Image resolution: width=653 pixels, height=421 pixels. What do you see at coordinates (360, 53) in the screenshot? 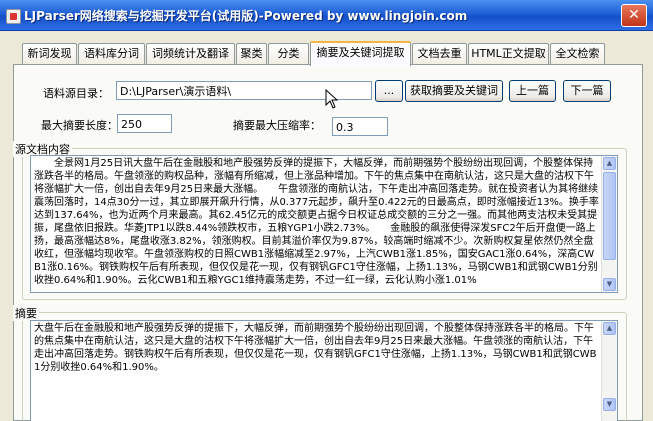
I see `tab-summary-keywords: 摘要及关键词提取` at bounding box center [360, 53].